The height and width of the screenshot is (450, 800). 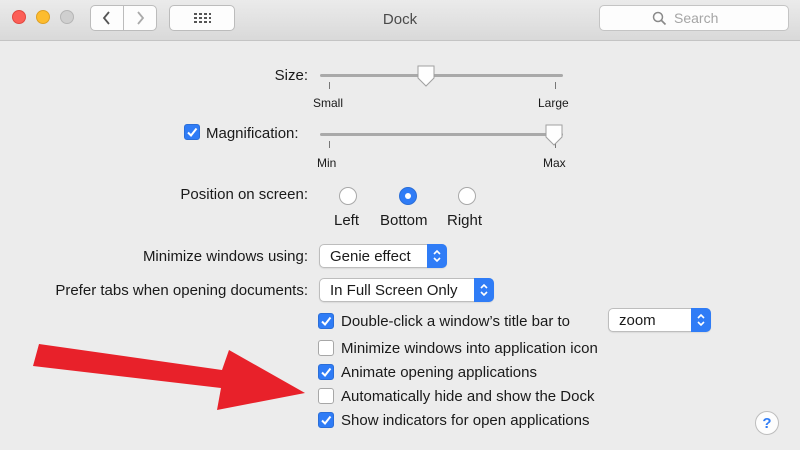 I want to click on indicators-label: Show indicators for open applications, so click(x=465, y=420).